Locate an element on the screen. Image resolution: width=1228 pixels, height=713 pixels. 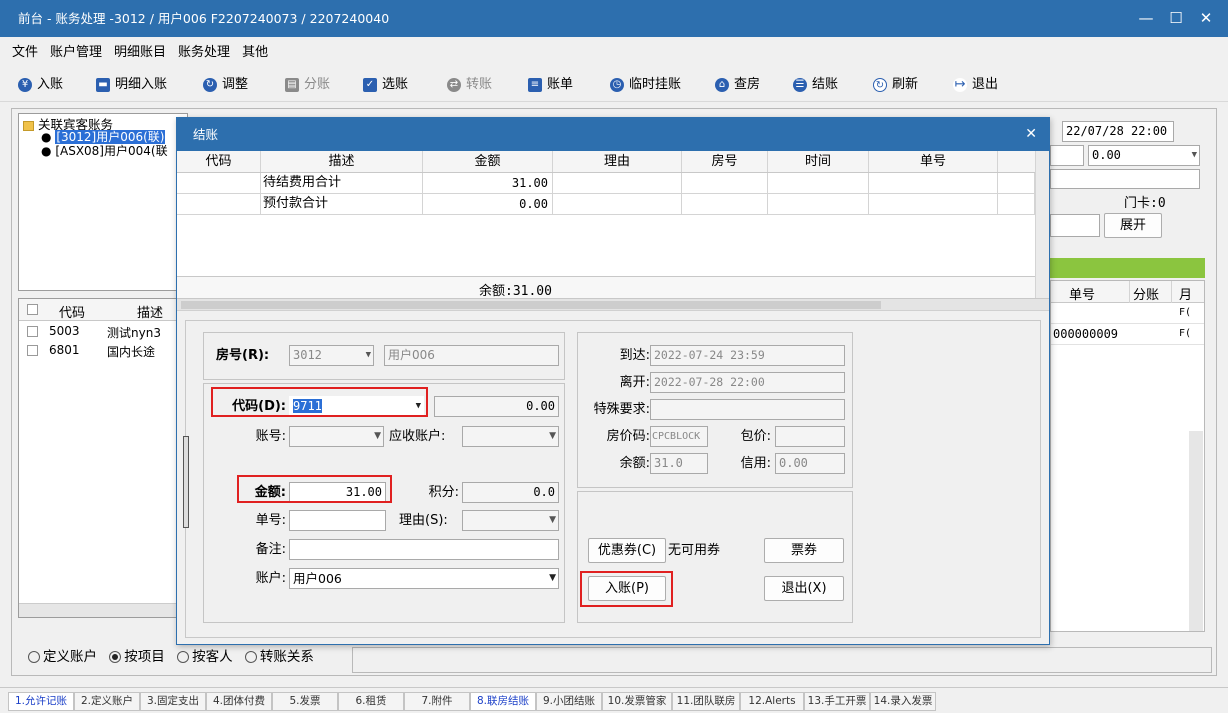
voucher-button: 票券 is located at coordinates (804, 550).